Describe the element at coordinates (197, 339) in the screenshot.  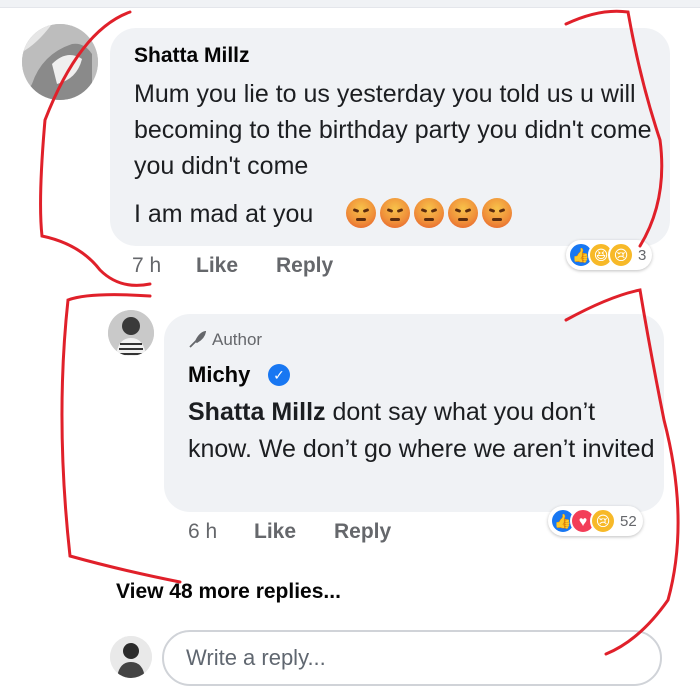
I see `quill-icon` at that location.